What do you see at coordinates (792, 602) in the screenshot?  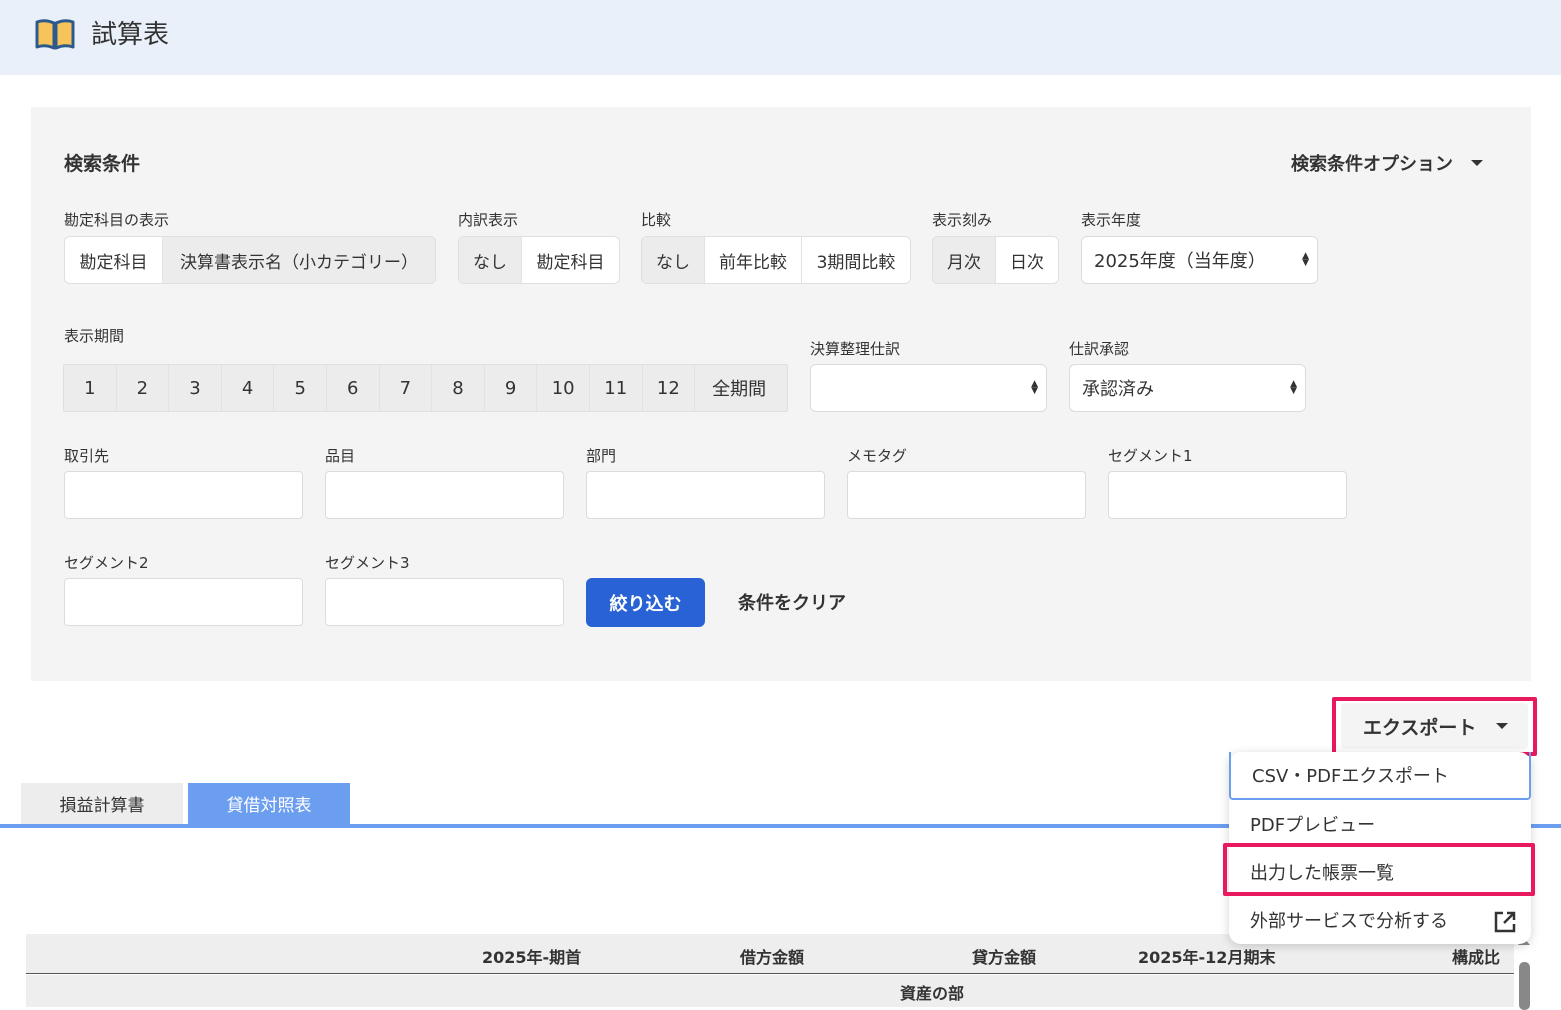 I see `clear-conditions-button: 条件をクリア` at bounding box center [792, 602].